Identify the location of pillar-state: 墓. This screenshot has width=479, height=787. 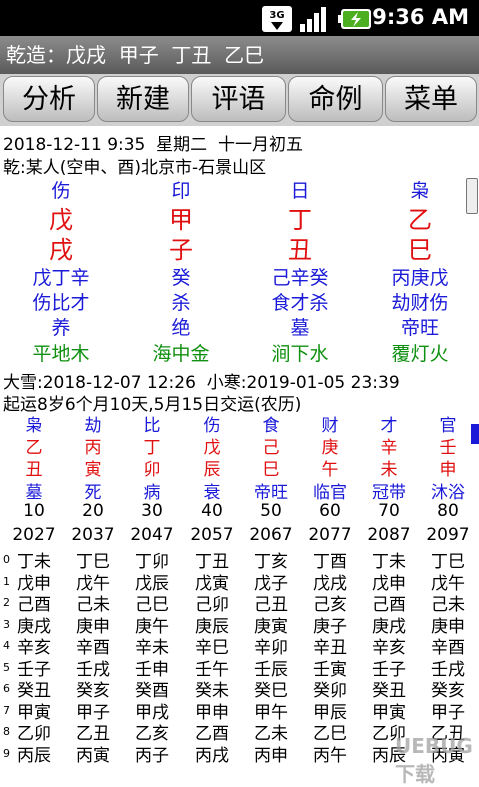
(300, 328).